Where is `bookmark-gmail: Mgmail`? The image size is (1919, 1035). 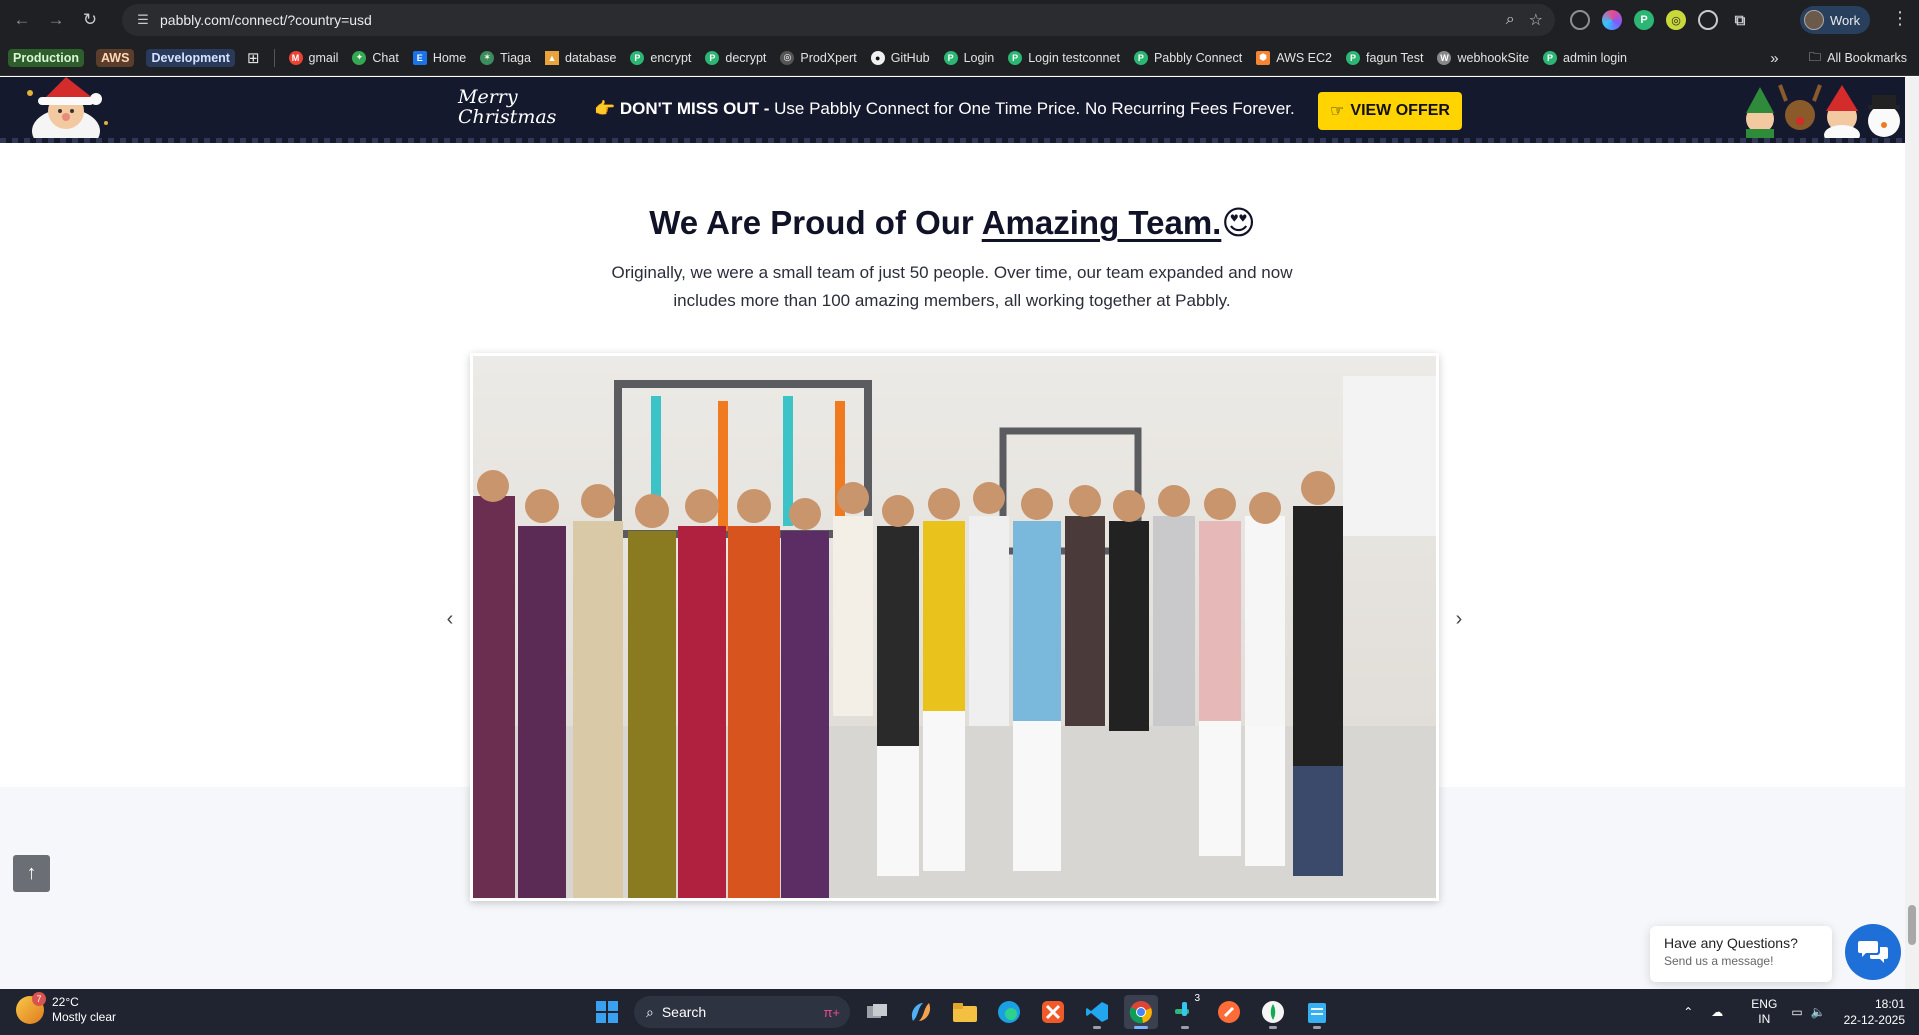 bookmark-gmail: Mgmail is located at coordinates (313, 57).